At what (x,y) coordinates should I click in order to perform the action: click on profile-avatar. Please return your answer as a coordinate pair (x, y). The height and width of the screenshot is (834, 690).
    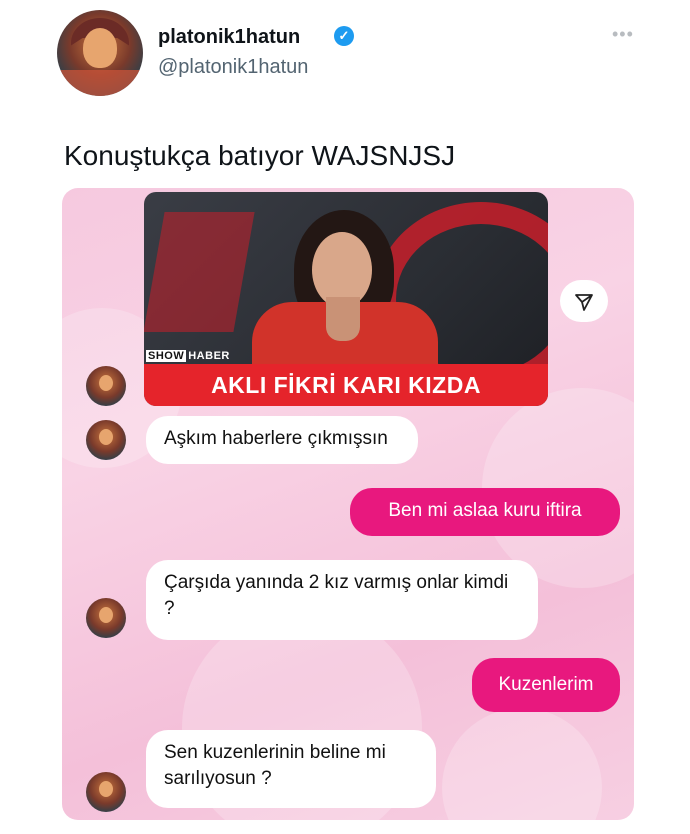
    Looking at the image, I should click on (100, 53).